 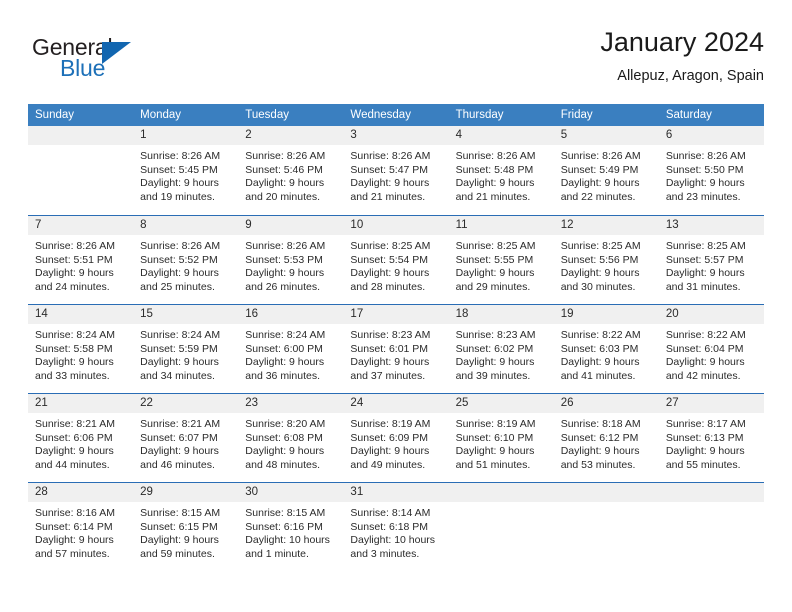 What do you see at coordinates (567, 225) in the screenshot?
I see `day-number: 12` at bounding box center [567, 225].